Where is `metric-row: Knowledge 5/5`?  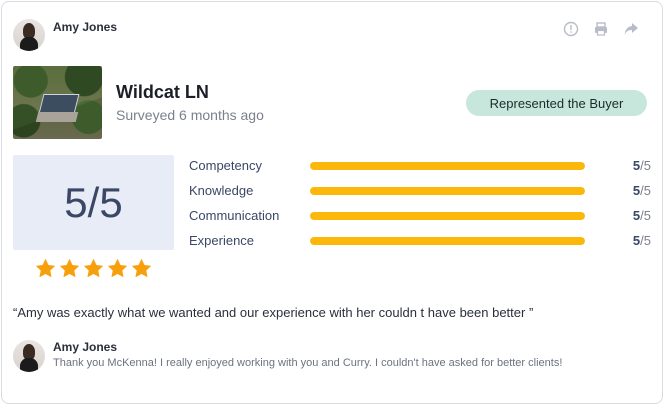 metric-row: Knowledge 5/5 is located at coordinates (420, 192).